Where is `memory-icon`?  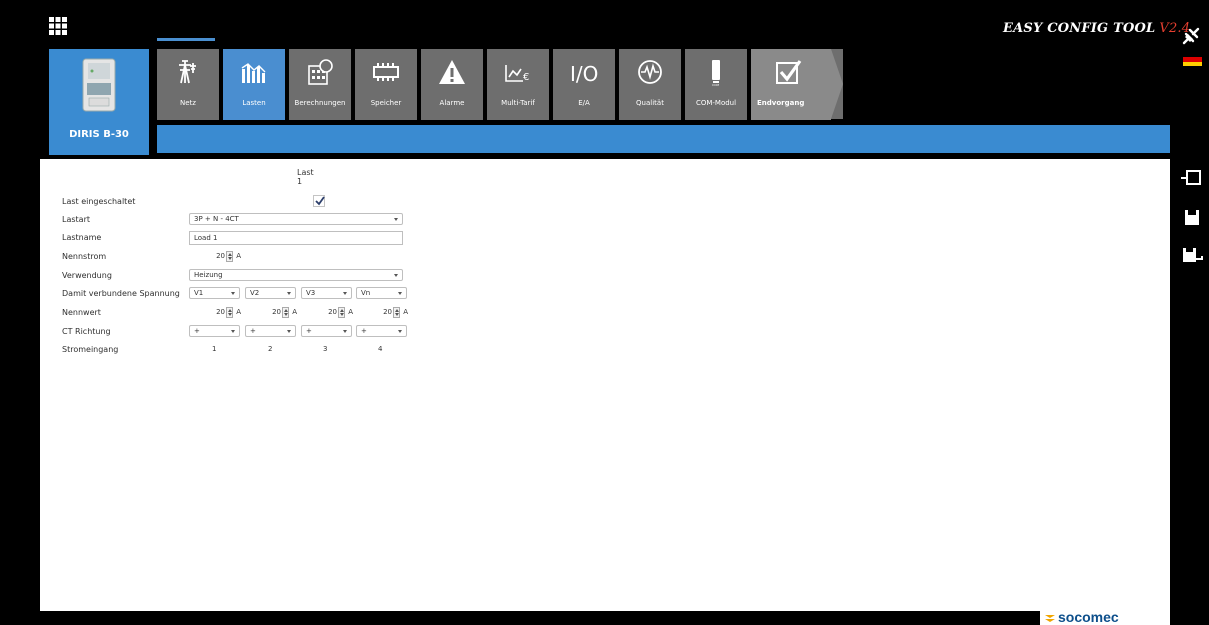 memory-icon is located at coordinates (386, 72).